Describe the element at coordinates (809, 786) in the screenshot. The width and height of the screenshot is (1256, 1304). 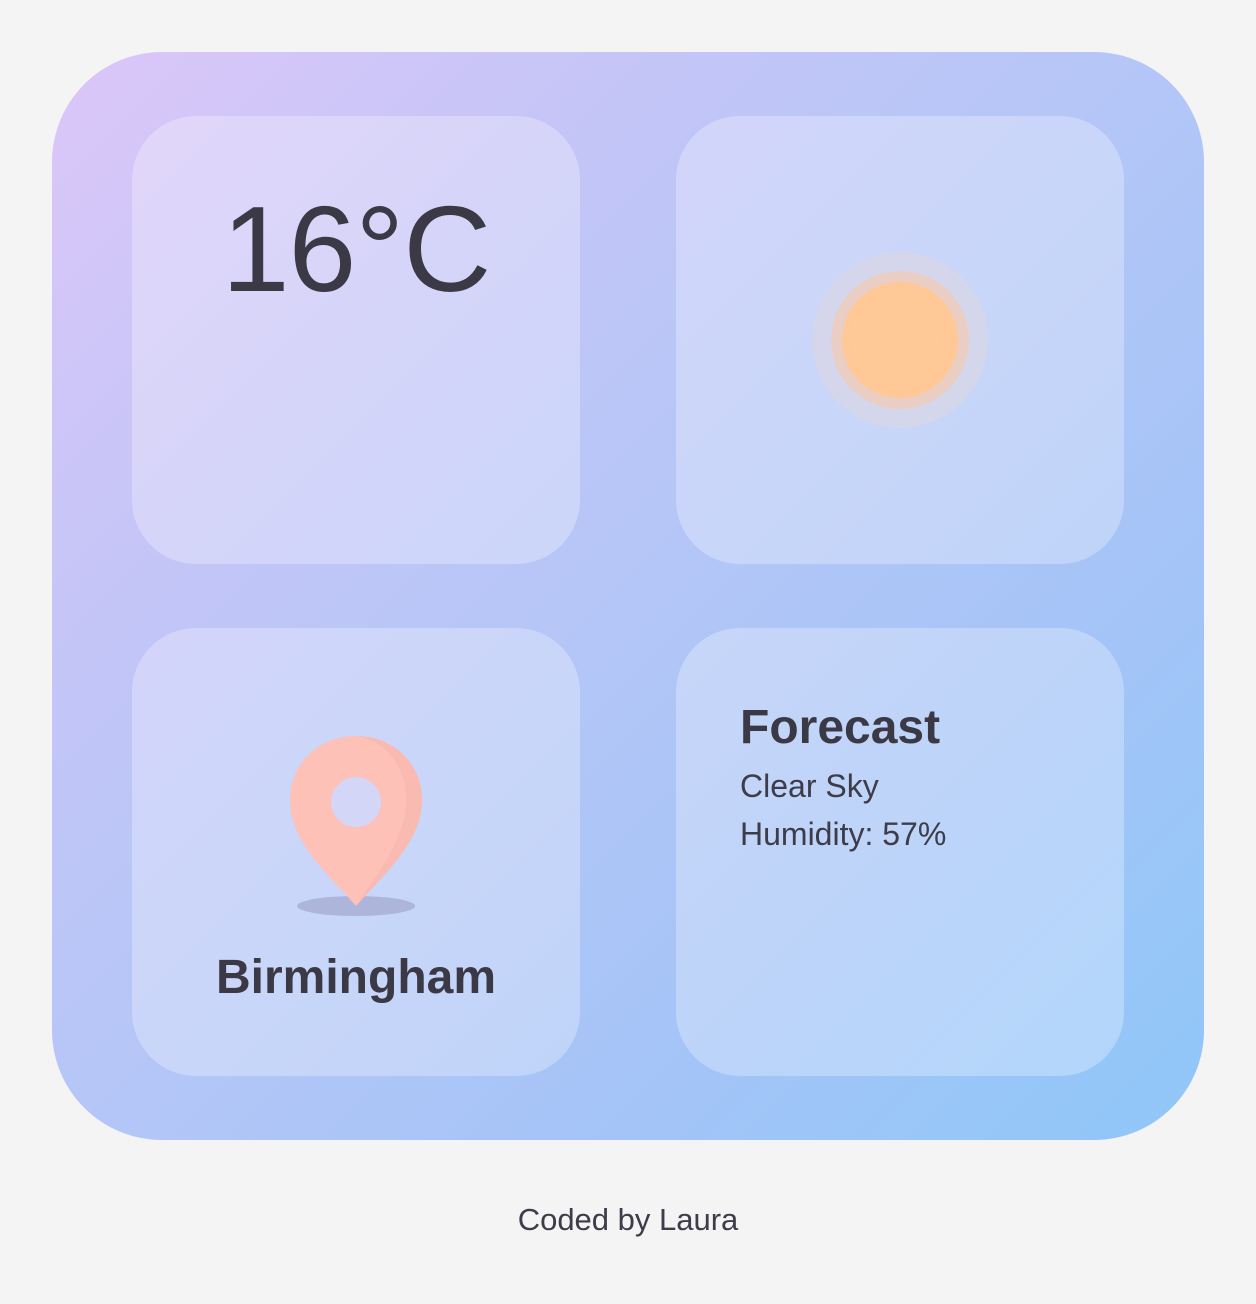
I see `forecast-condition: Clear Sky` at that location.